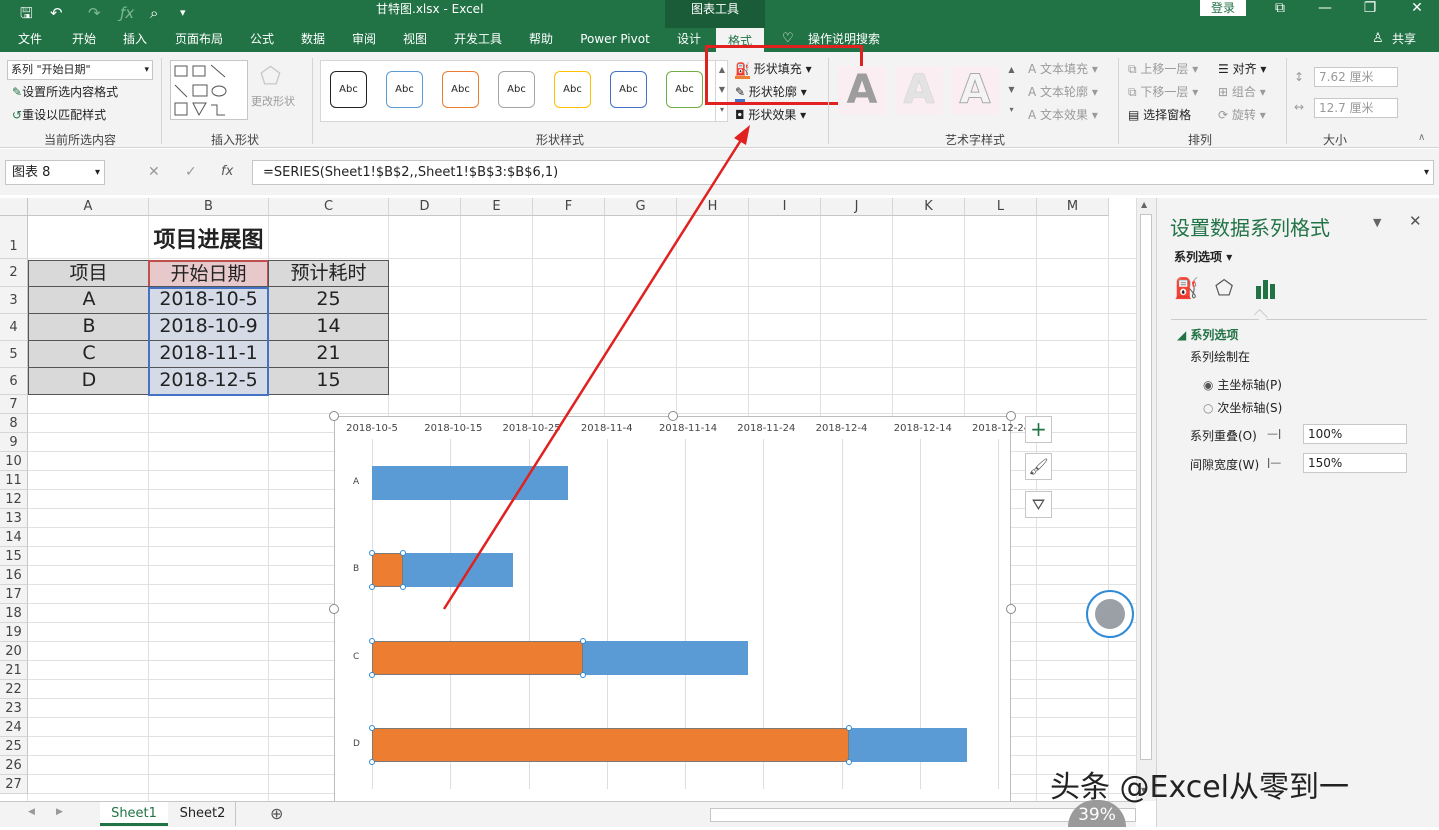 The image size is (1439, 830). What do you see at coordinates (1355, 434) in the screenshot?
I see `series-overlap-input: 100%` at bounding box center [1355, 434].